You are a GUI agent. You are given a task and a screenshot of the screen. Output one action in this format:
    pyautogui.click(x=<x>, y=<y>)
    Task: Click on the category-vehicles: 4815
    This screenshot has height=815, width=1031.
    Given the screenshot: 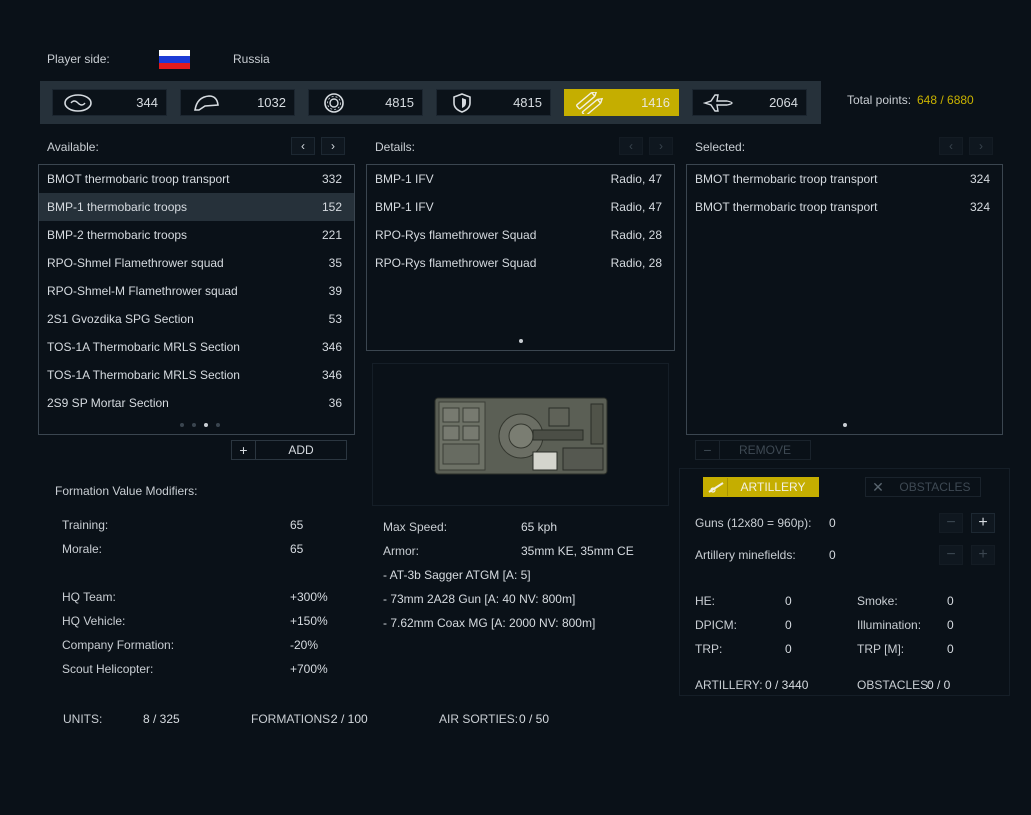 What is the action you would take?
    pyautogui.click(x=365, y=102)
    